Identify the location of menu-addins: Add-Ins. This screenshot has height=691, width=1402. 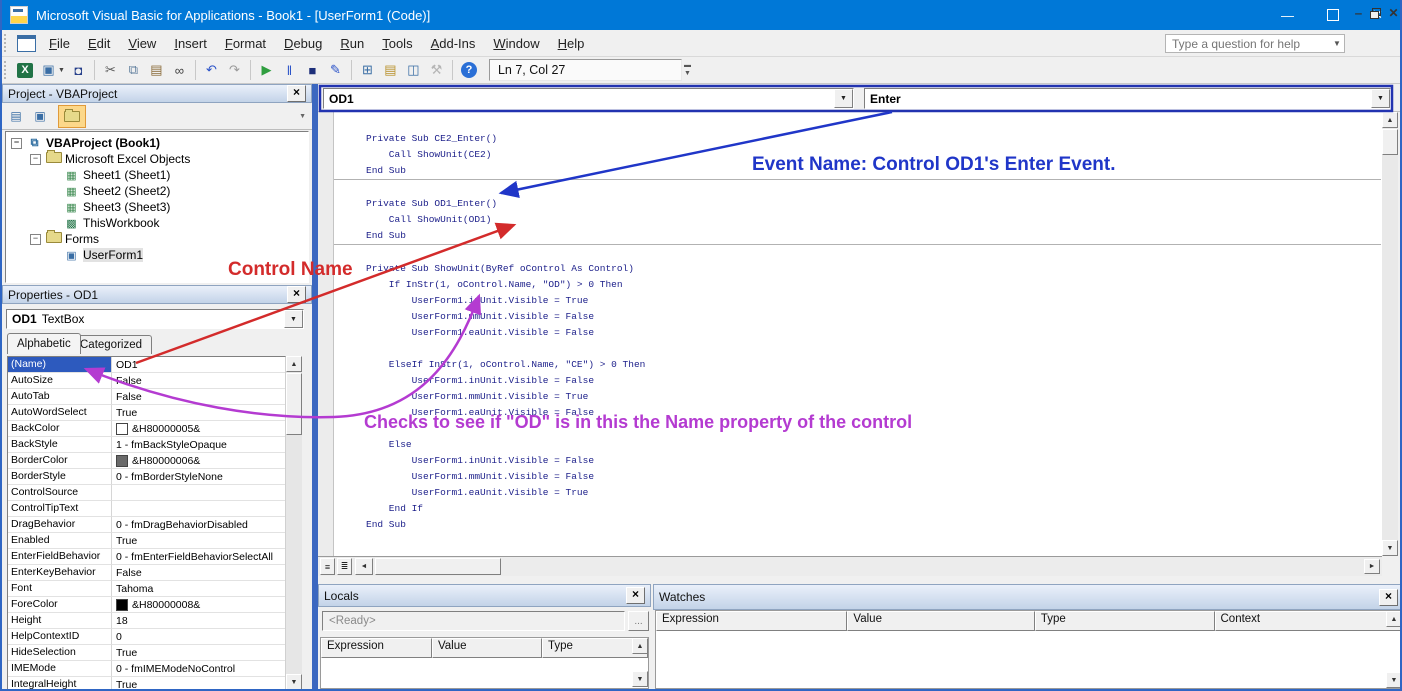
(453, 43).